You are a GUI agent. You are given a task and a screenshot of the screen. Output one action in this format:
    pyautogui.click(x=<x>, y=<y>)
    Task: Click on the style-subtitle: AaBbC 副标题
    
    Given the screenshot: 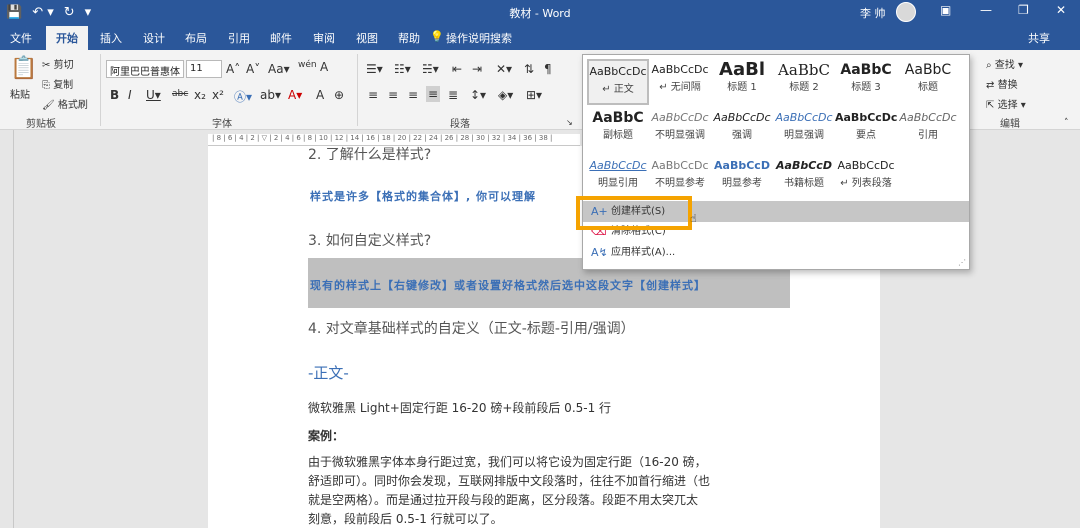 What is the action you would take?
    pyautogui.click(x=618, y=130)
    